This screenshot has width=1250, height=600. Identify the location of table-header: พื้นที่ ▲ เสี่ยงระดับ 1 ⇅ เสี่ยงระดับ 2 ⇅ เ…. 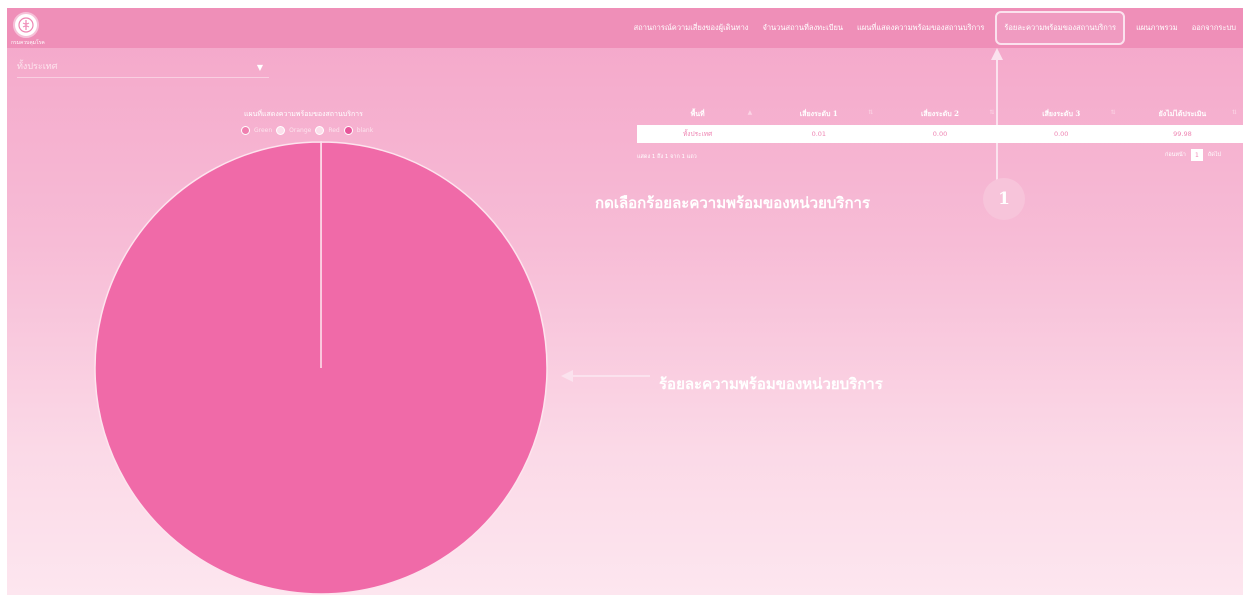
(940, 114).